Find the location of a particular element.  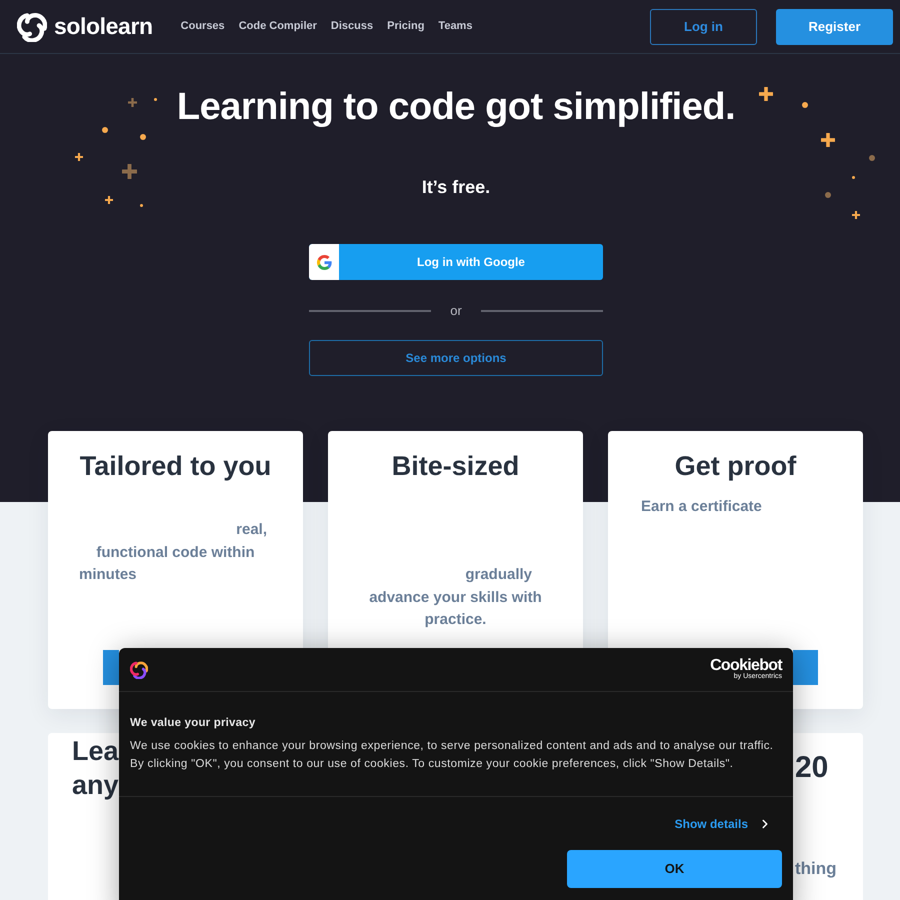

show-details-link: Show details is located at coordinates (723, 824).